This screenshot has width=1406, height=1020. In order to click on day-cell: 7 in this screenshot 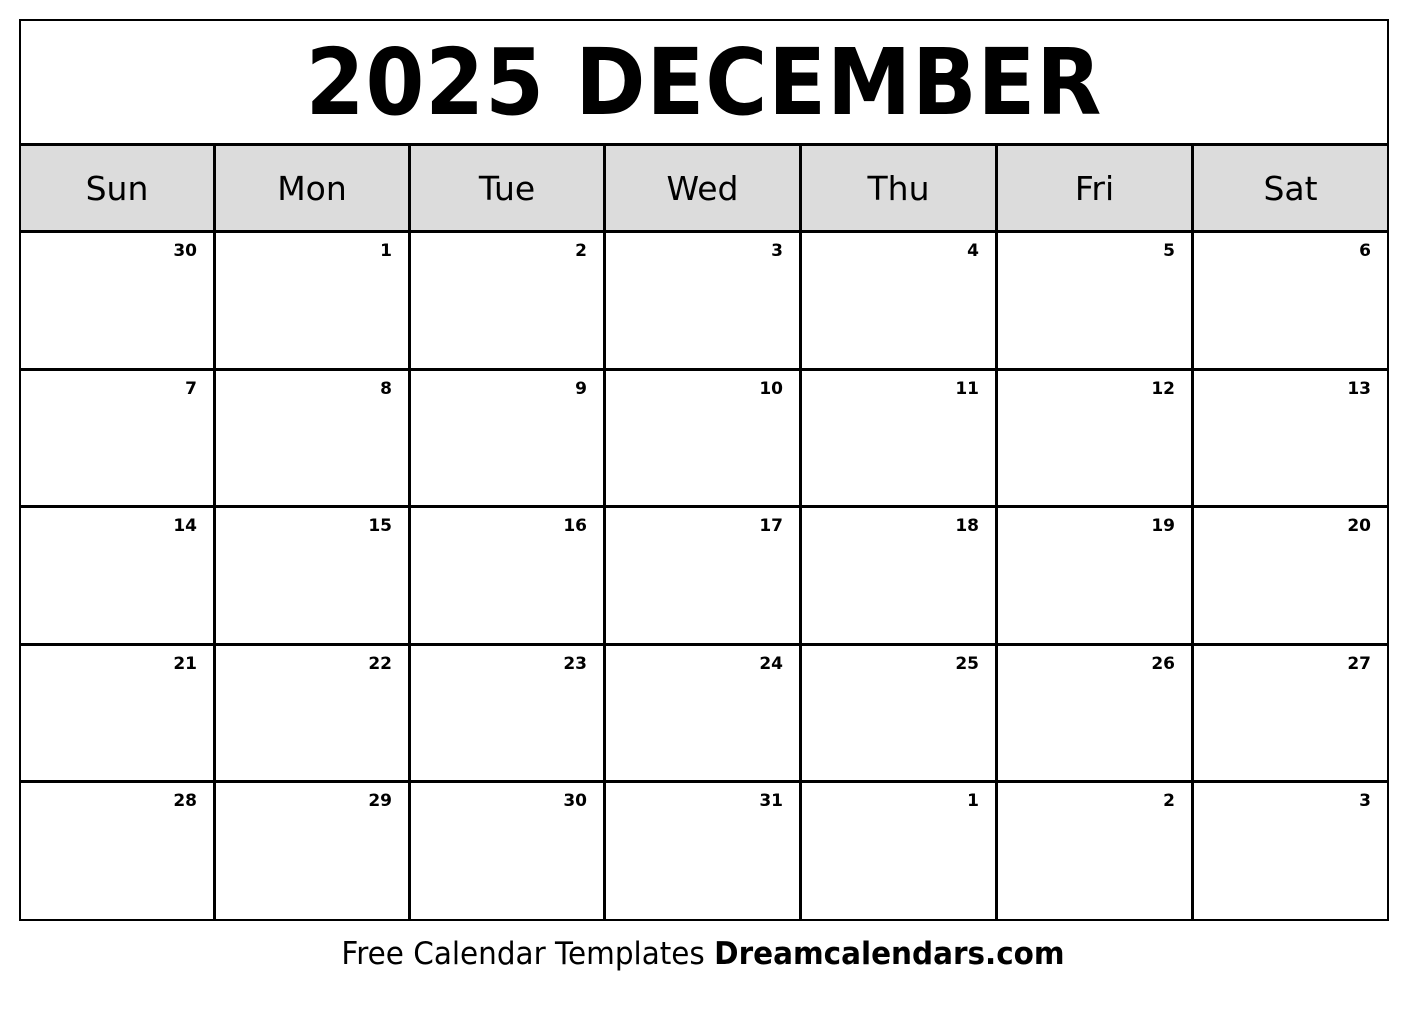, I will do `click(118, 439)`.